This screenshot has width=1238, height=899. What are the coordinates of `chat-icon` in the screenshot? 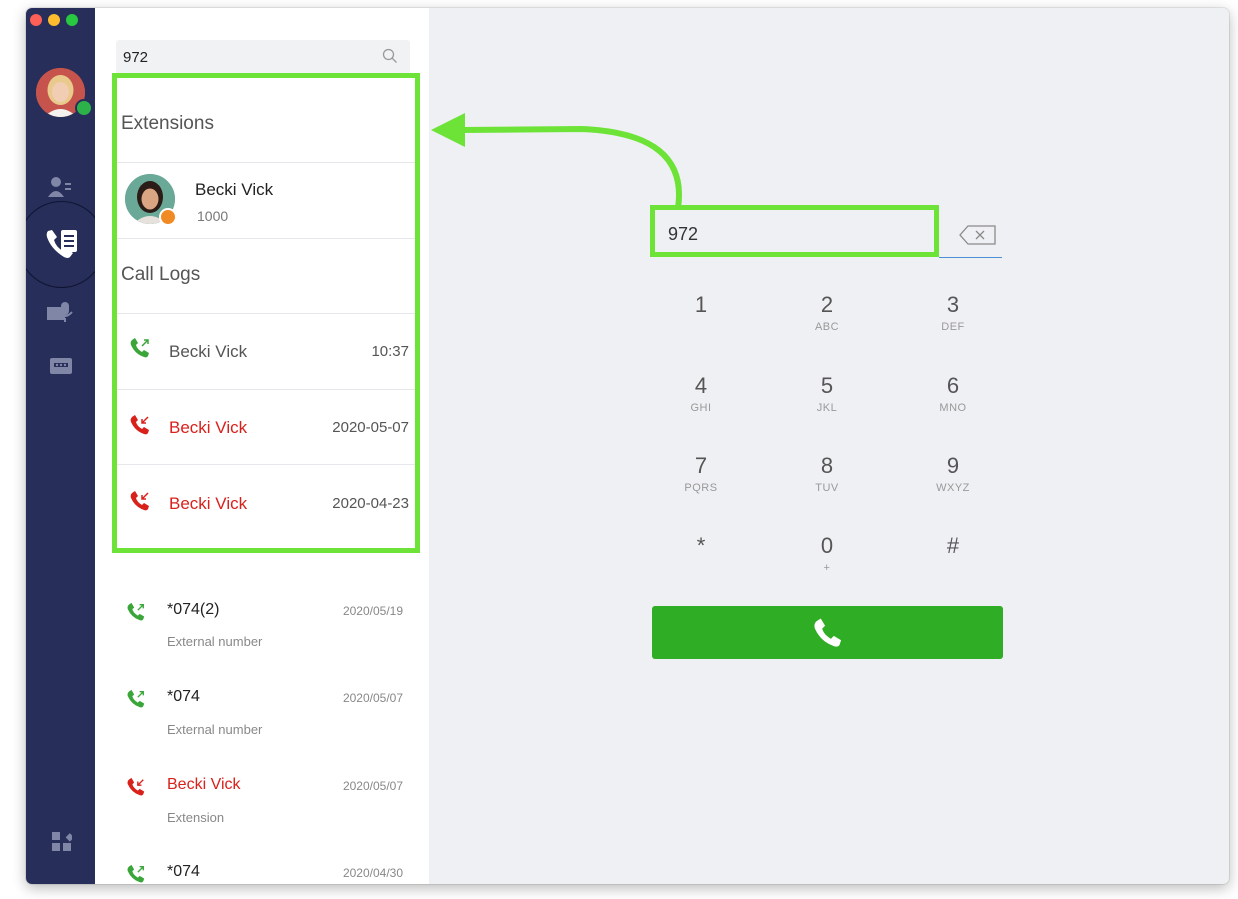 It's located at (61, 369).